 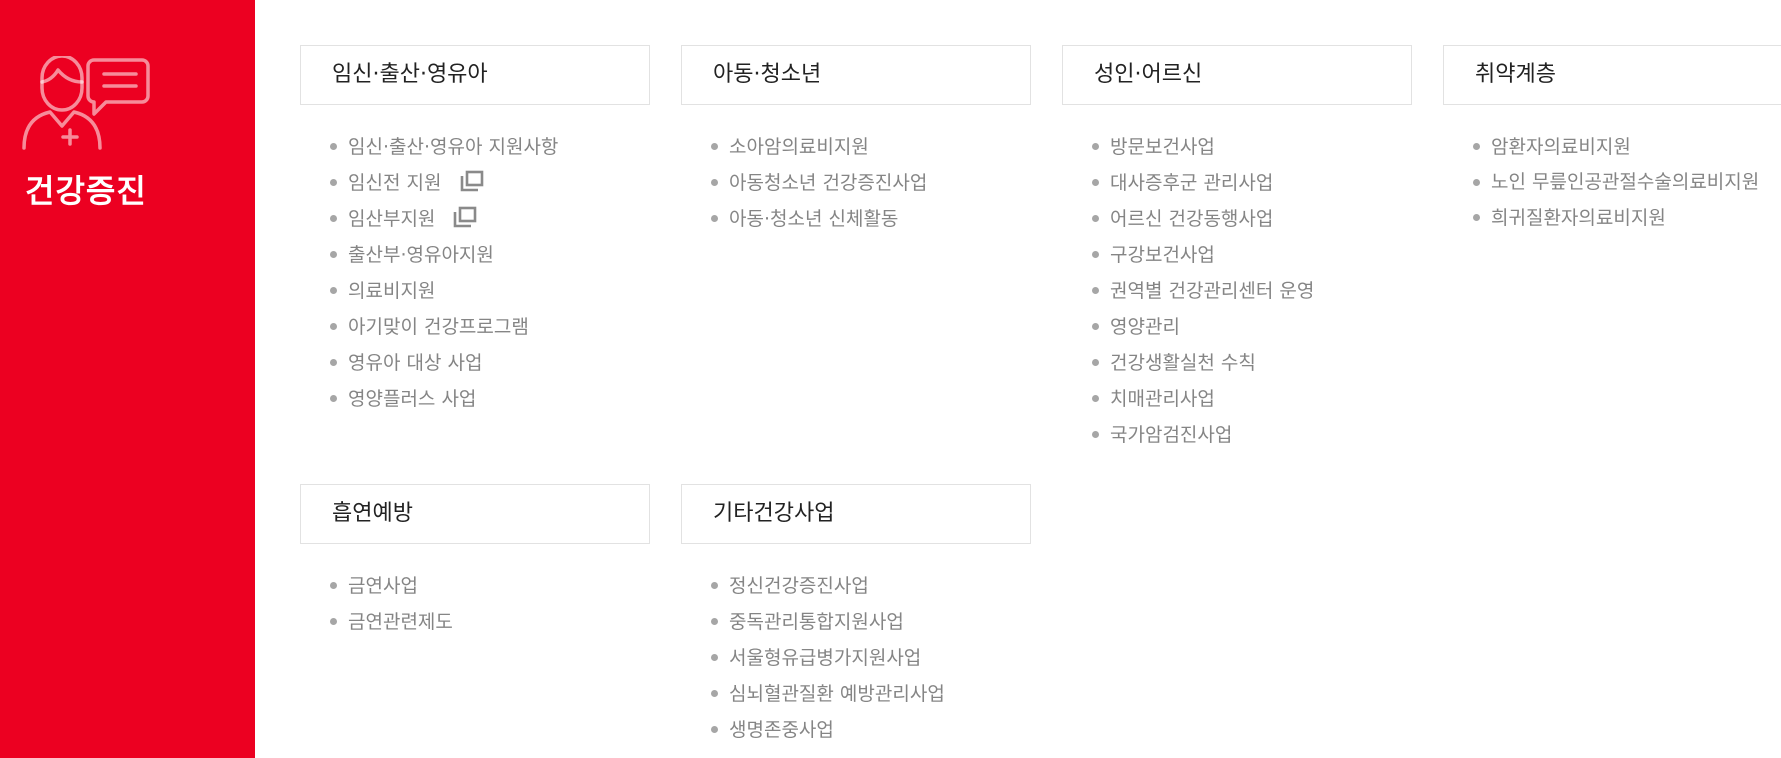 I want to click on menu-item: 치매관리사업, so click(x=1237, y=399).